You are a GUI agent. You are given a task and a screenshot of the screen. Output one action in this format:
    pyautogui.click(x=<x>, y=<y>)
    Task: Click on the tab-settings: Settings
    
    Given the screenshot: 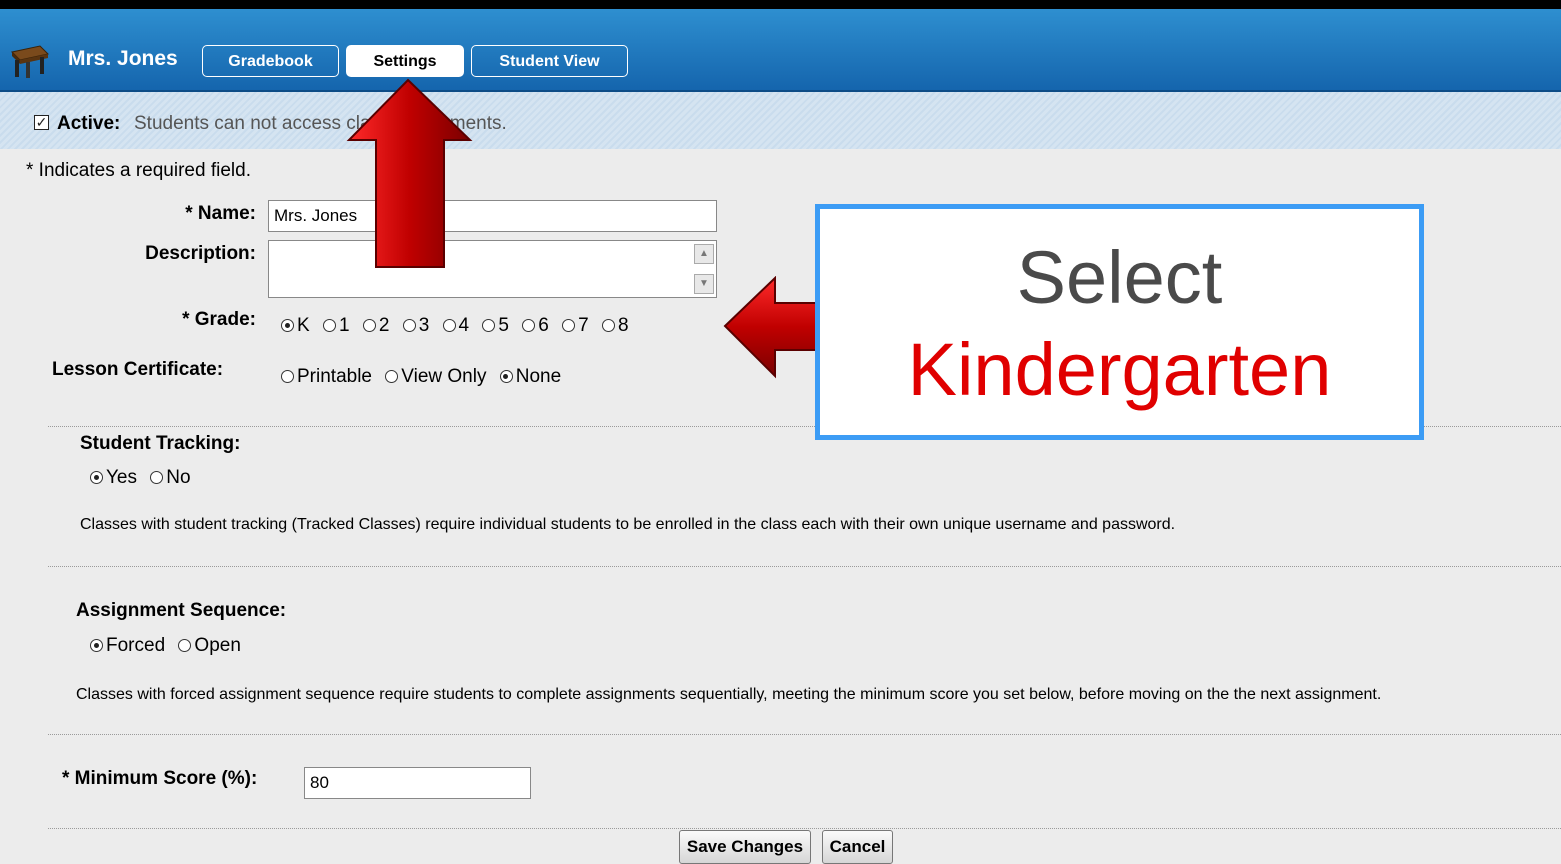 What is the action you would take?
    pyautogui.click(x=405, y=61)
    